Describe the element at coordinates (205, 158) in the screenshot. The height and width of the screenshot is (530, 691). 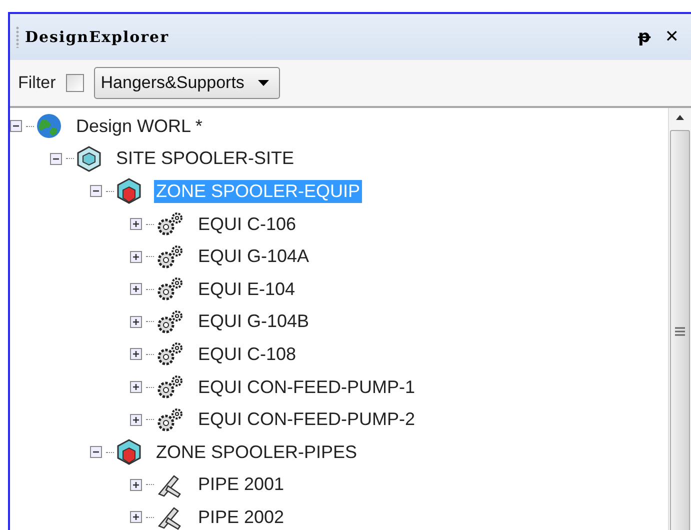
I see `tree-item: SITE SPOOLER-SITE` at that location.